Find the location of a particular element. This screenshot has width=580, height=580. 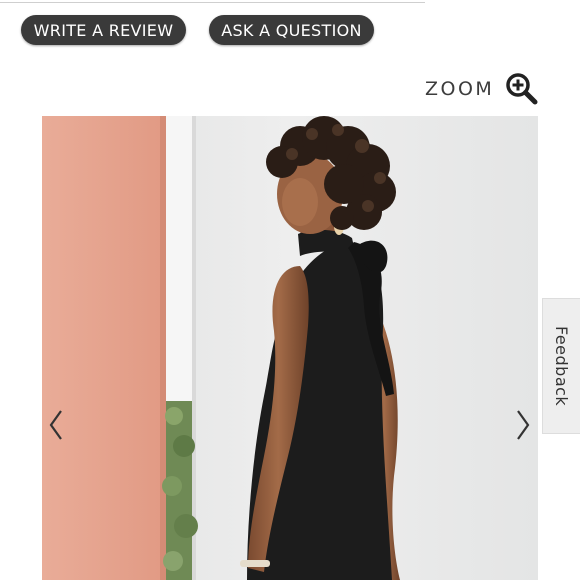

chevron-left-icon is located at coordinates (57, 425).